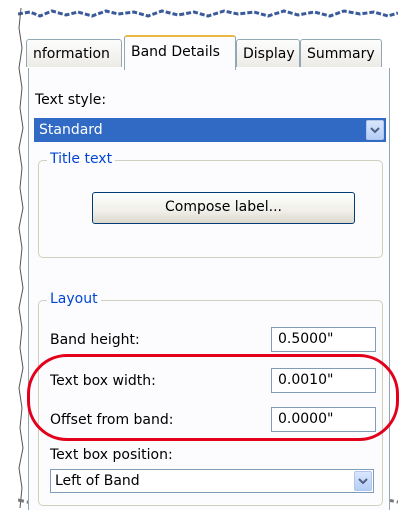  I want to click on tab-band-details: Band Details, so click(180, 52).